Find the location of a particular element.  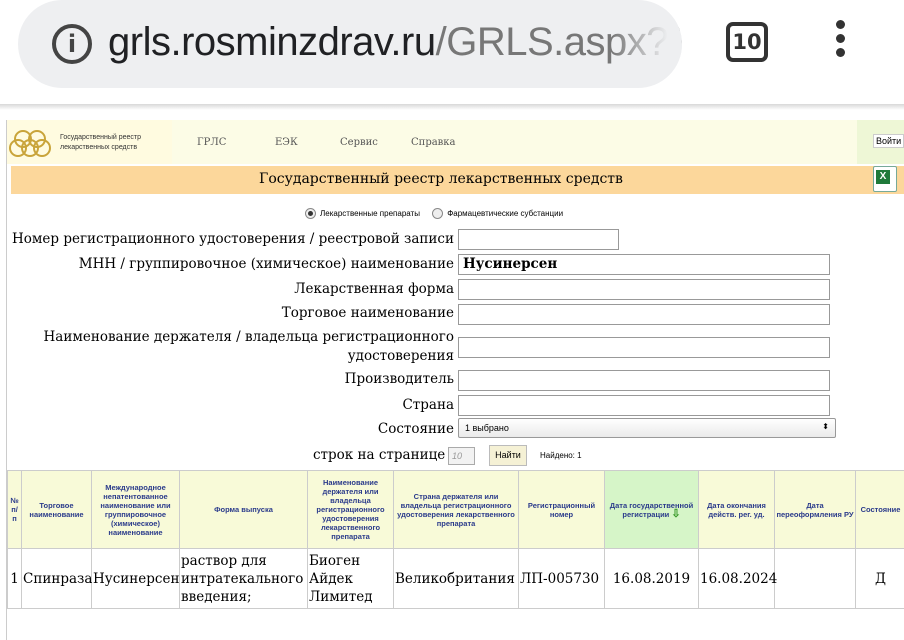

cell-form: раствор для интратекального введения; is located at coordinates (243, 578).